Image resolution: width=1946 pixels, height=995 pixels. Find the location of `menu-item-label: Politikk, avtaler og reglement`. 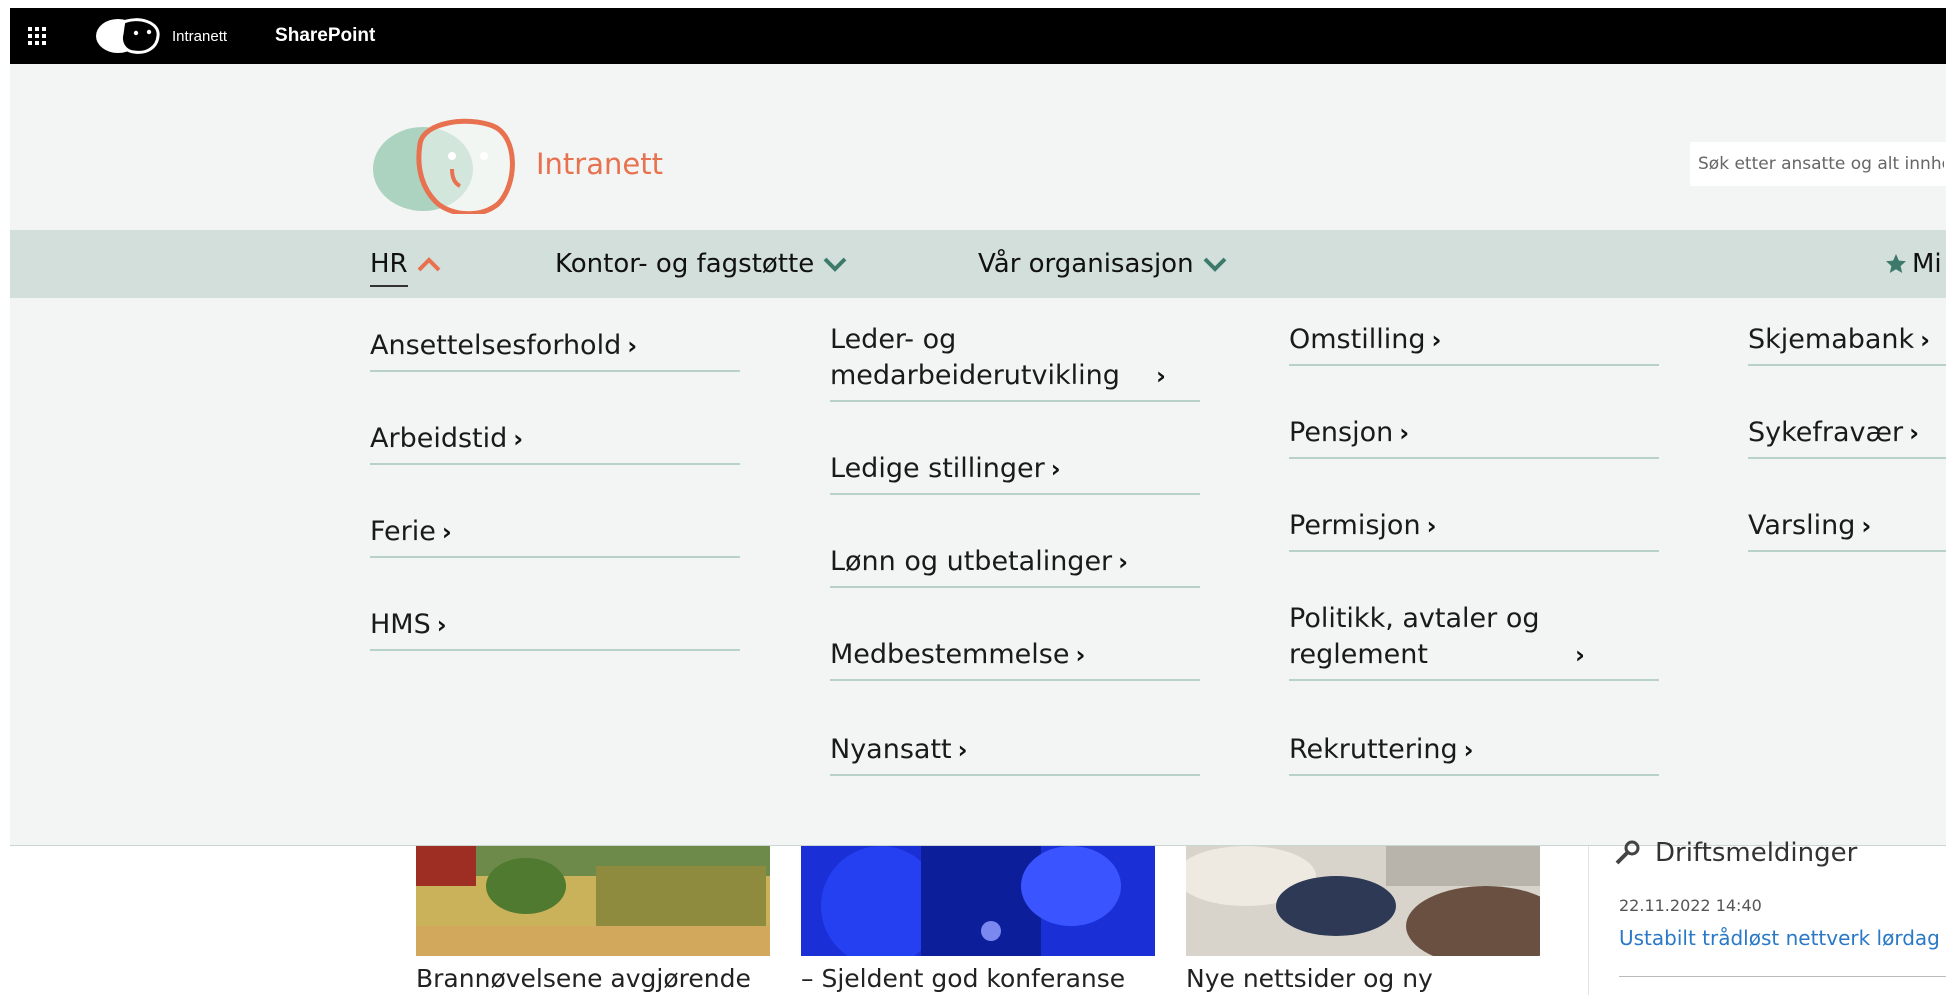

menu-item-label: Politikk, avtaler og reglement is located at coordinates (1414, 636).